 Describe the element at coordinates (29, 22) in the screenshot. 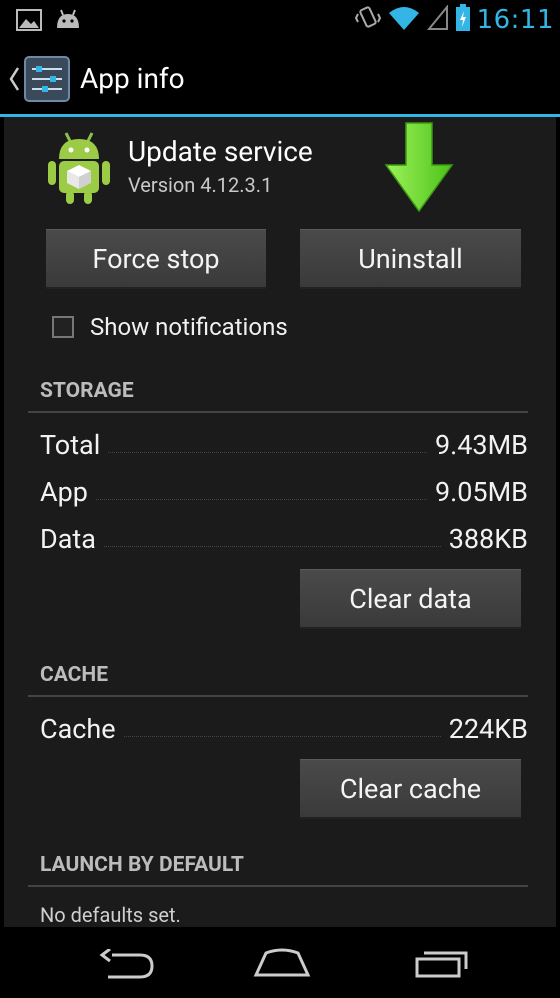

I see `image-icon` at that location.